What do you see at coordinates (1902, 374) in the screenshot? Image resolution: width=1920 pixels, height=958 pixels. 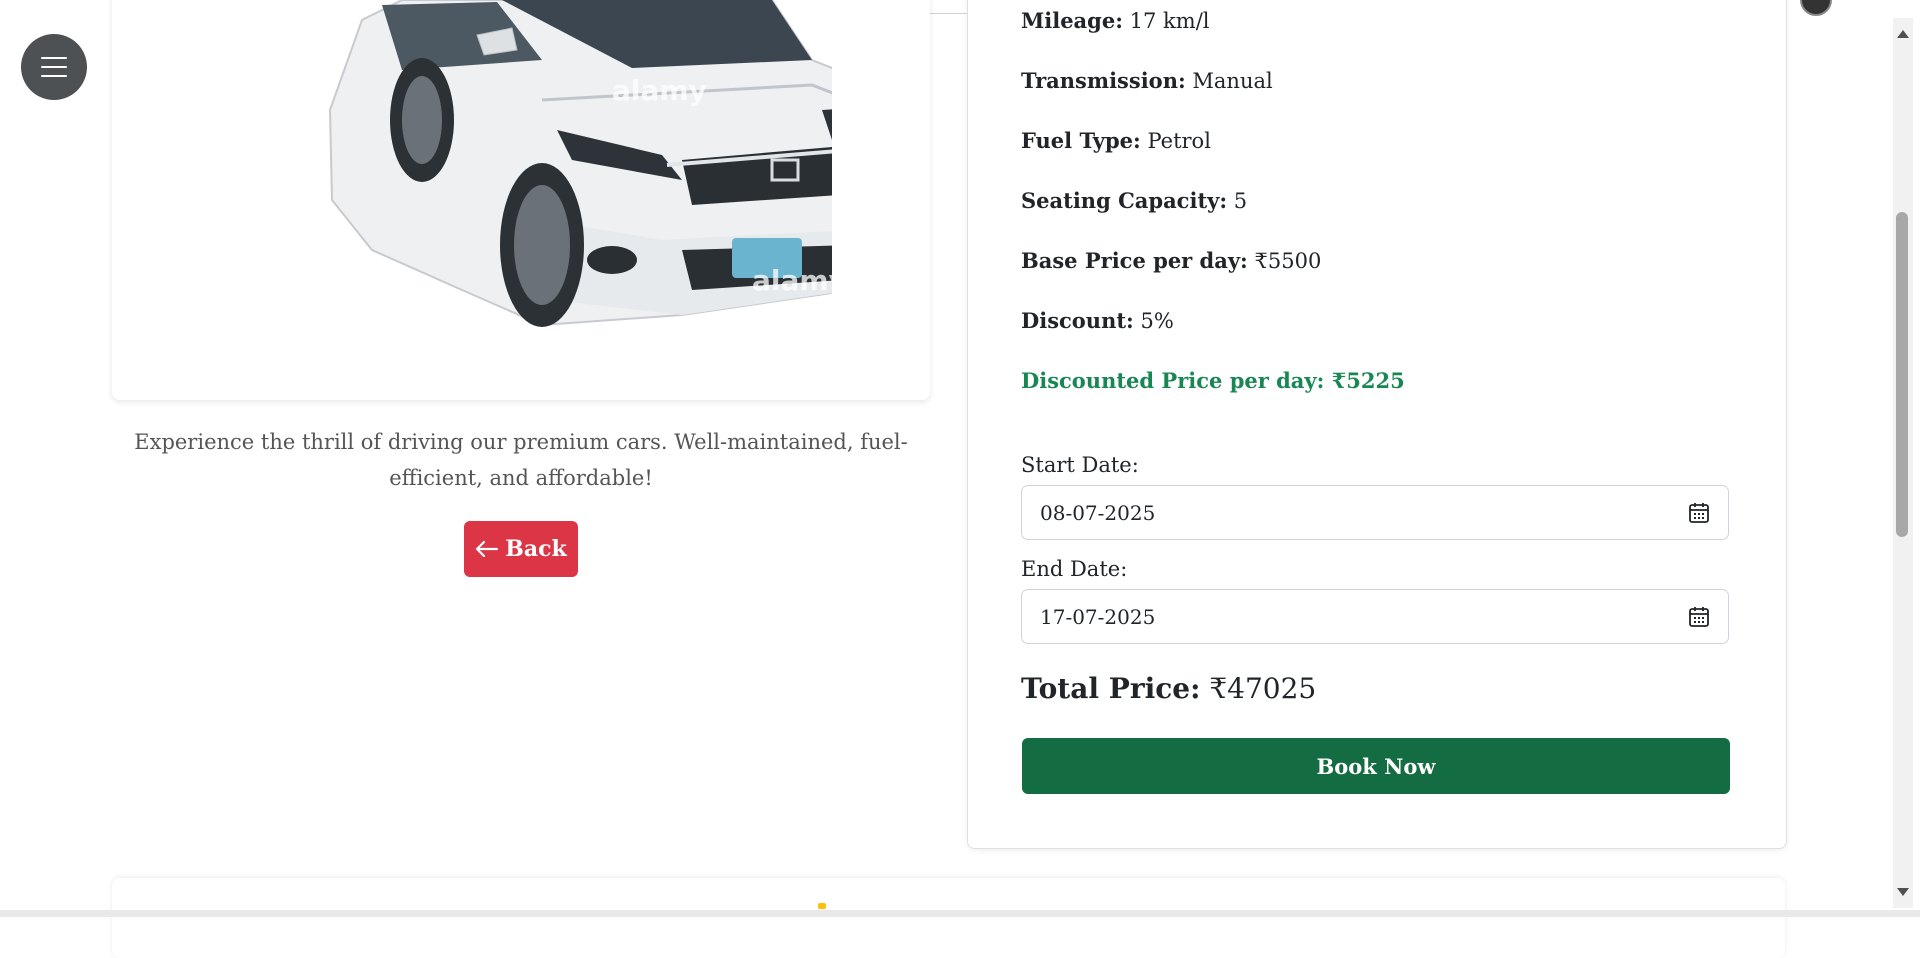 I see `scrollbar-thumb` at bounding box center [1902, 374].